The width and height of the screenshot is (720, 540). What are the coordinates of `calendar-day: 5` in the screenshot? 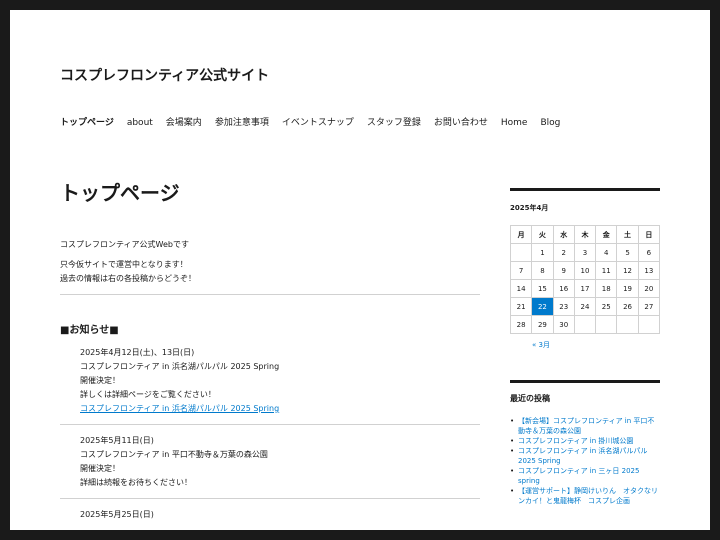 It's located at (627, 252).